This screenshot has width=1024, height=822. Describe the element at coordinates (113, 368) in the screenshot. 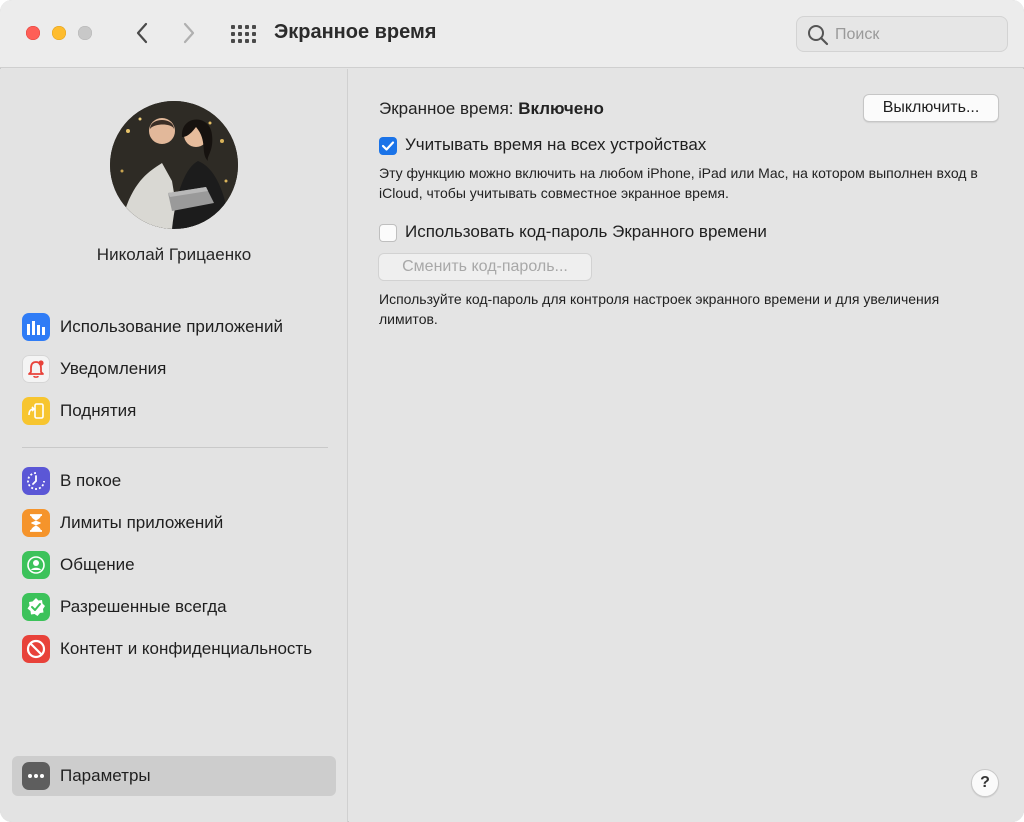

I see `sidebar-item-label: Уведомления` at that location.